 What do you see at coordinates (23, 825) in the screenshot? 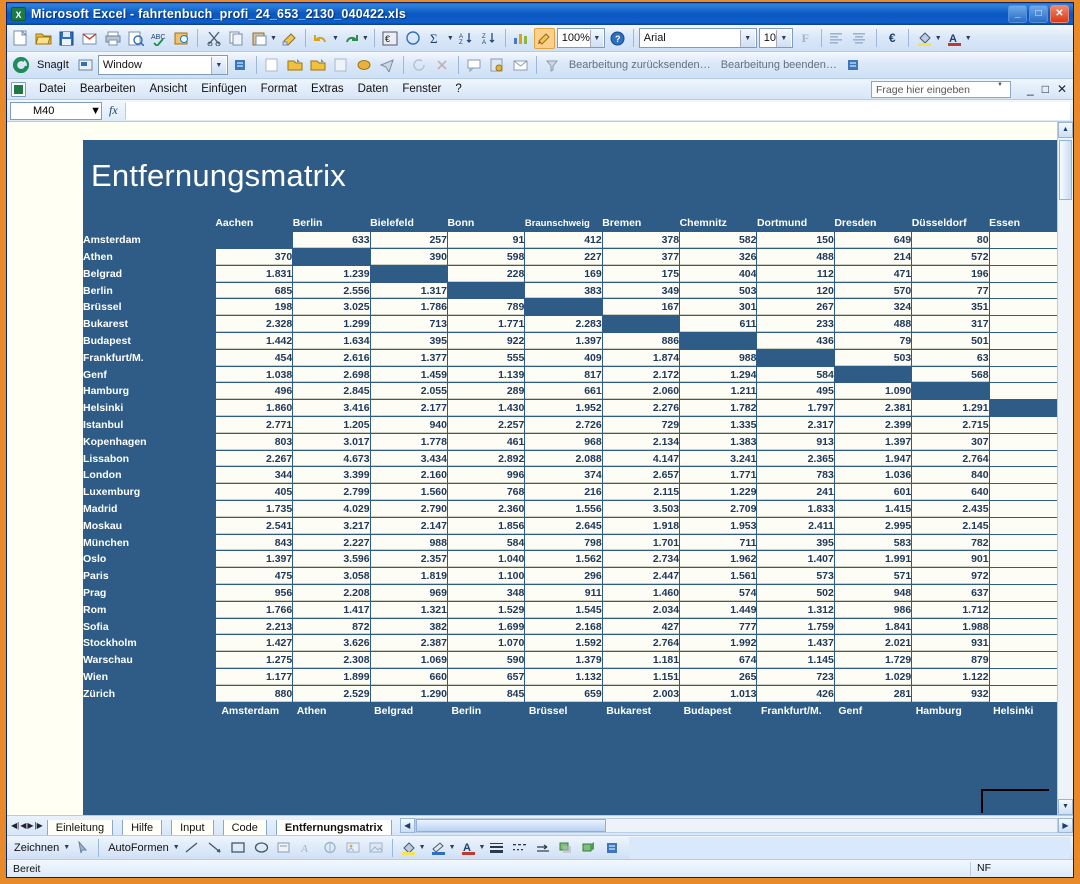
I see `prev-sheet-icon: ◀` at bounding box center [23, 825].